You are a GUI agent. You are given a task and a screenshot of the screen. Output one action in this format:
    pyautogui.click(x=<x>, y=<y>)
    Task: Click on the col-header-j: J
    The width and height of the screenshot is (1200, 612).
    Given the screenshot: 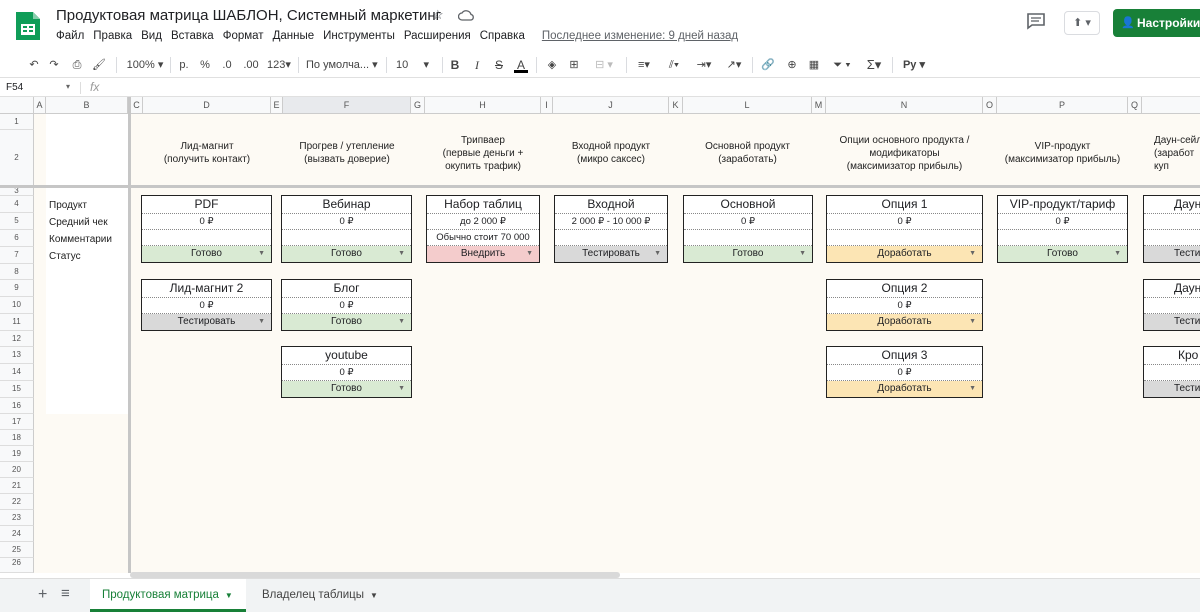 What is the action you would take?
    pyautogui.click(x=611, y=105)
    